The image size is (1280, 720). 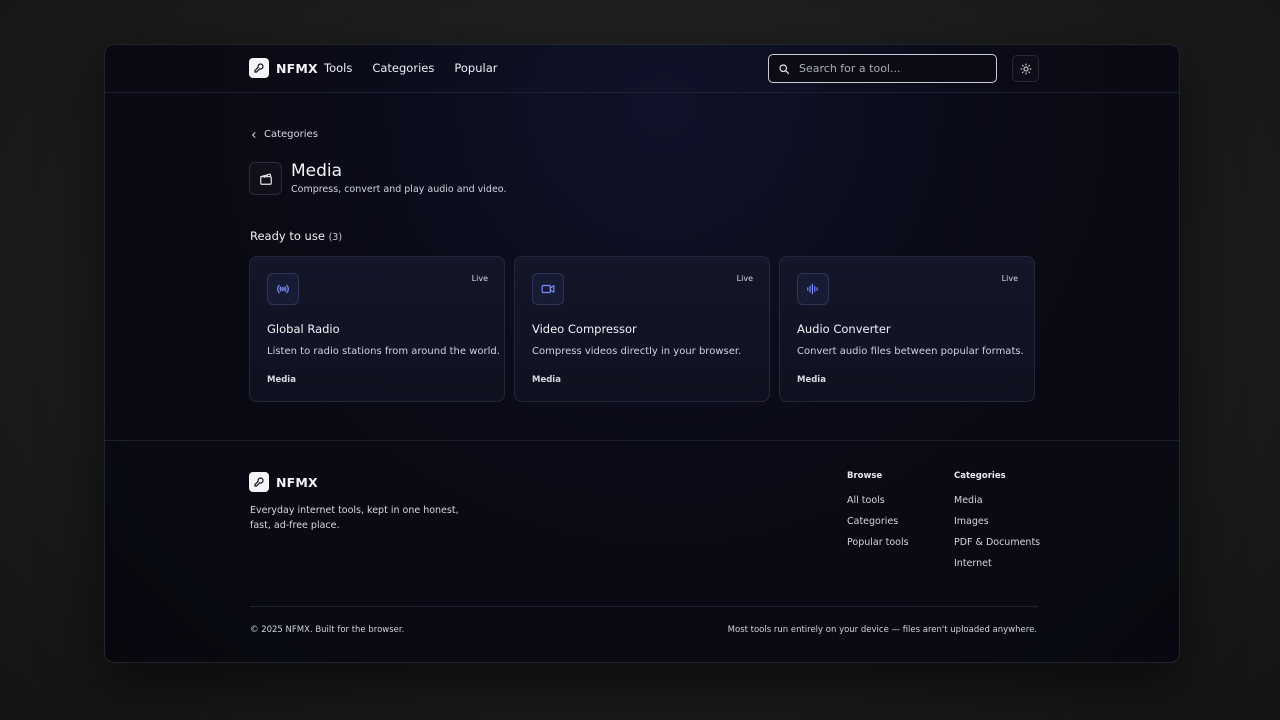 I want to click on clapperboard-icon, so click(x=265, y=178).